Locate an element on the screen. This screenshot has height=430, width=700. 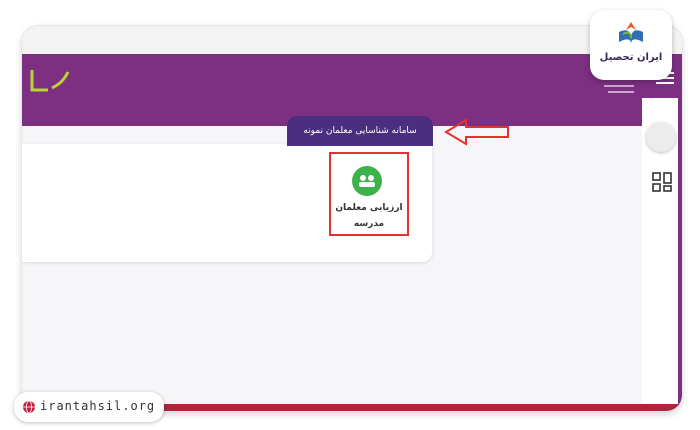
grid-dashboard-icon is located at coordinates (662, 182).